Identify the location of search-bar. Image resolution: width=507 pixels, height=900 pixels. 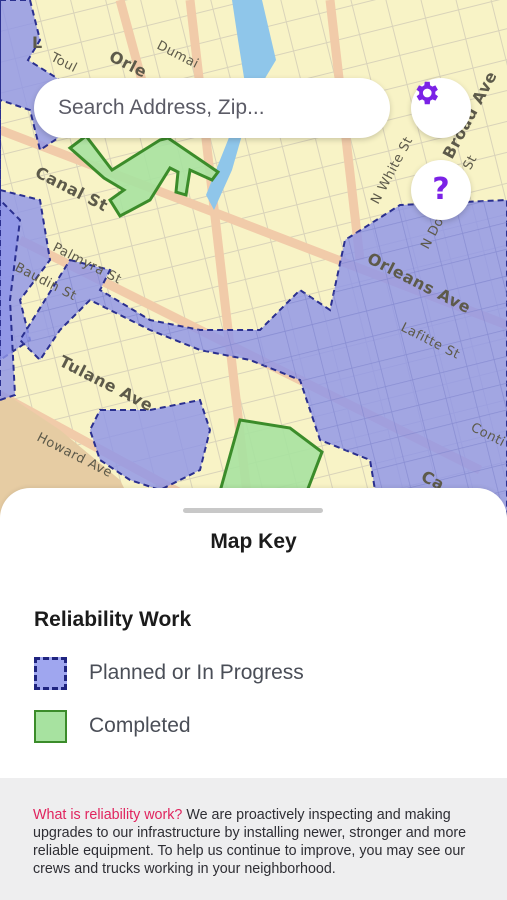
(212, 108).